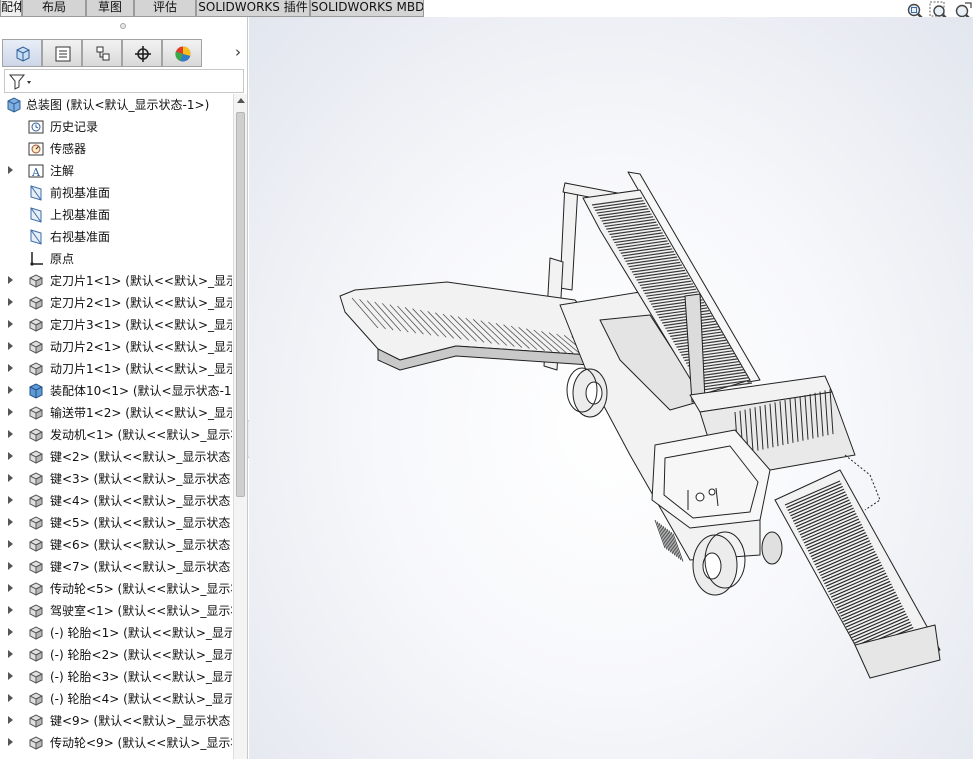 The width and height of the screenshot is (973, 759). What do you see at coordinates (110, 8) in the screenshot?
I see `tab-command-2: 草图` at bounding box center [110, 8].